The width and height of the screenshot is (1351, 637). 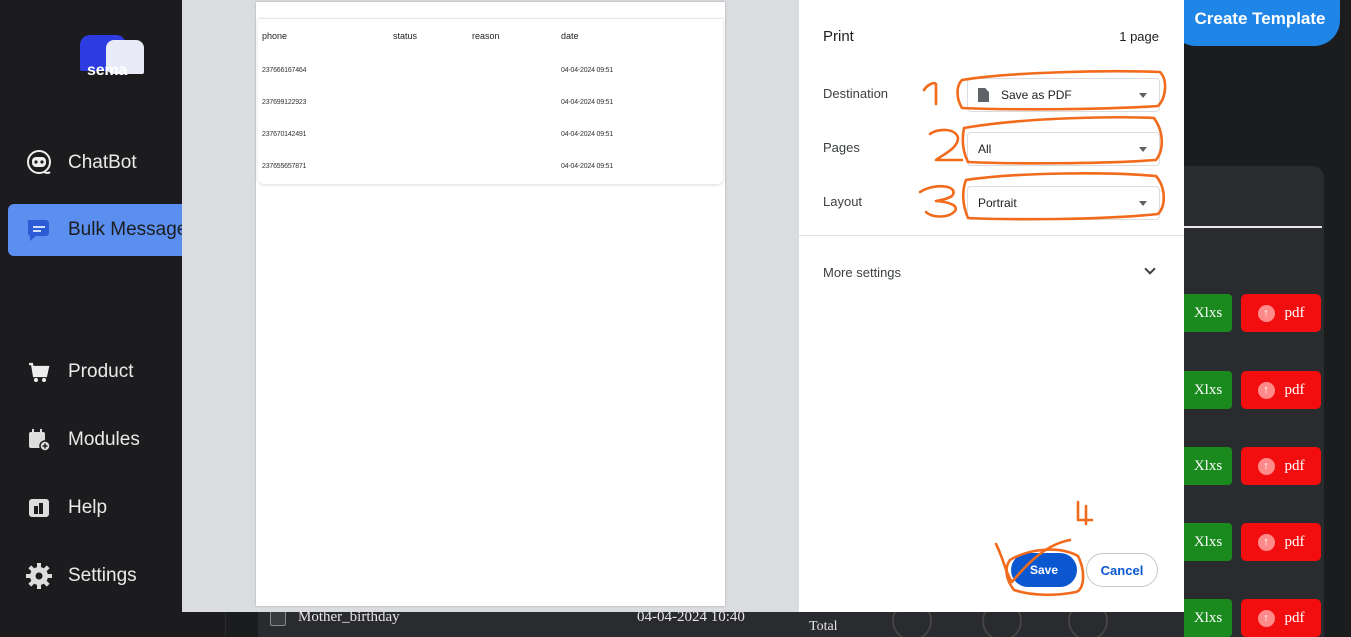 I want to click on document-icon, so click(x=983, y=95).